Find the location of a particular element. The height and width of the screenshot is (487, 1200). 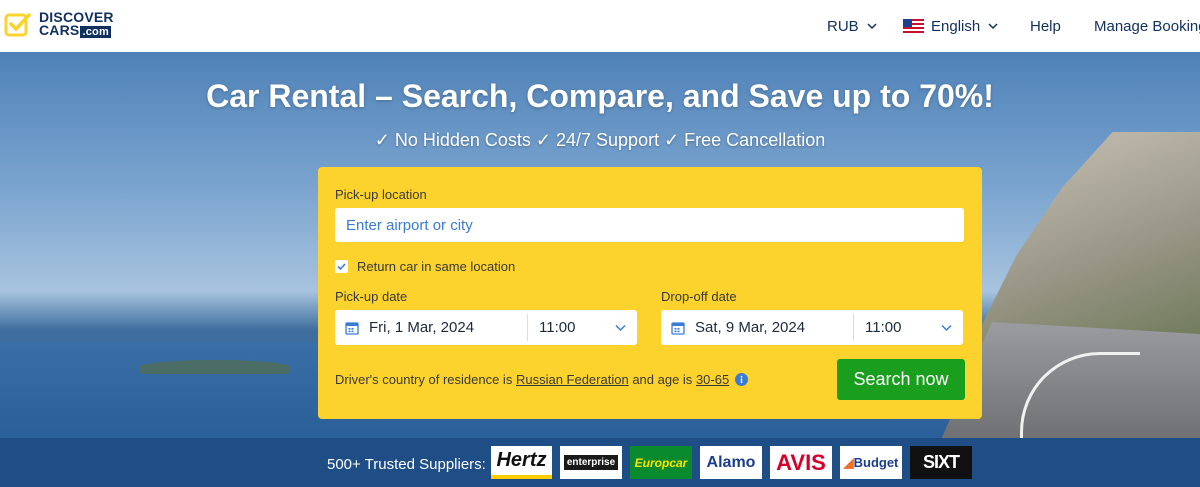

pickup-location-label: Pick-up location is located at coordinates (381, 194).